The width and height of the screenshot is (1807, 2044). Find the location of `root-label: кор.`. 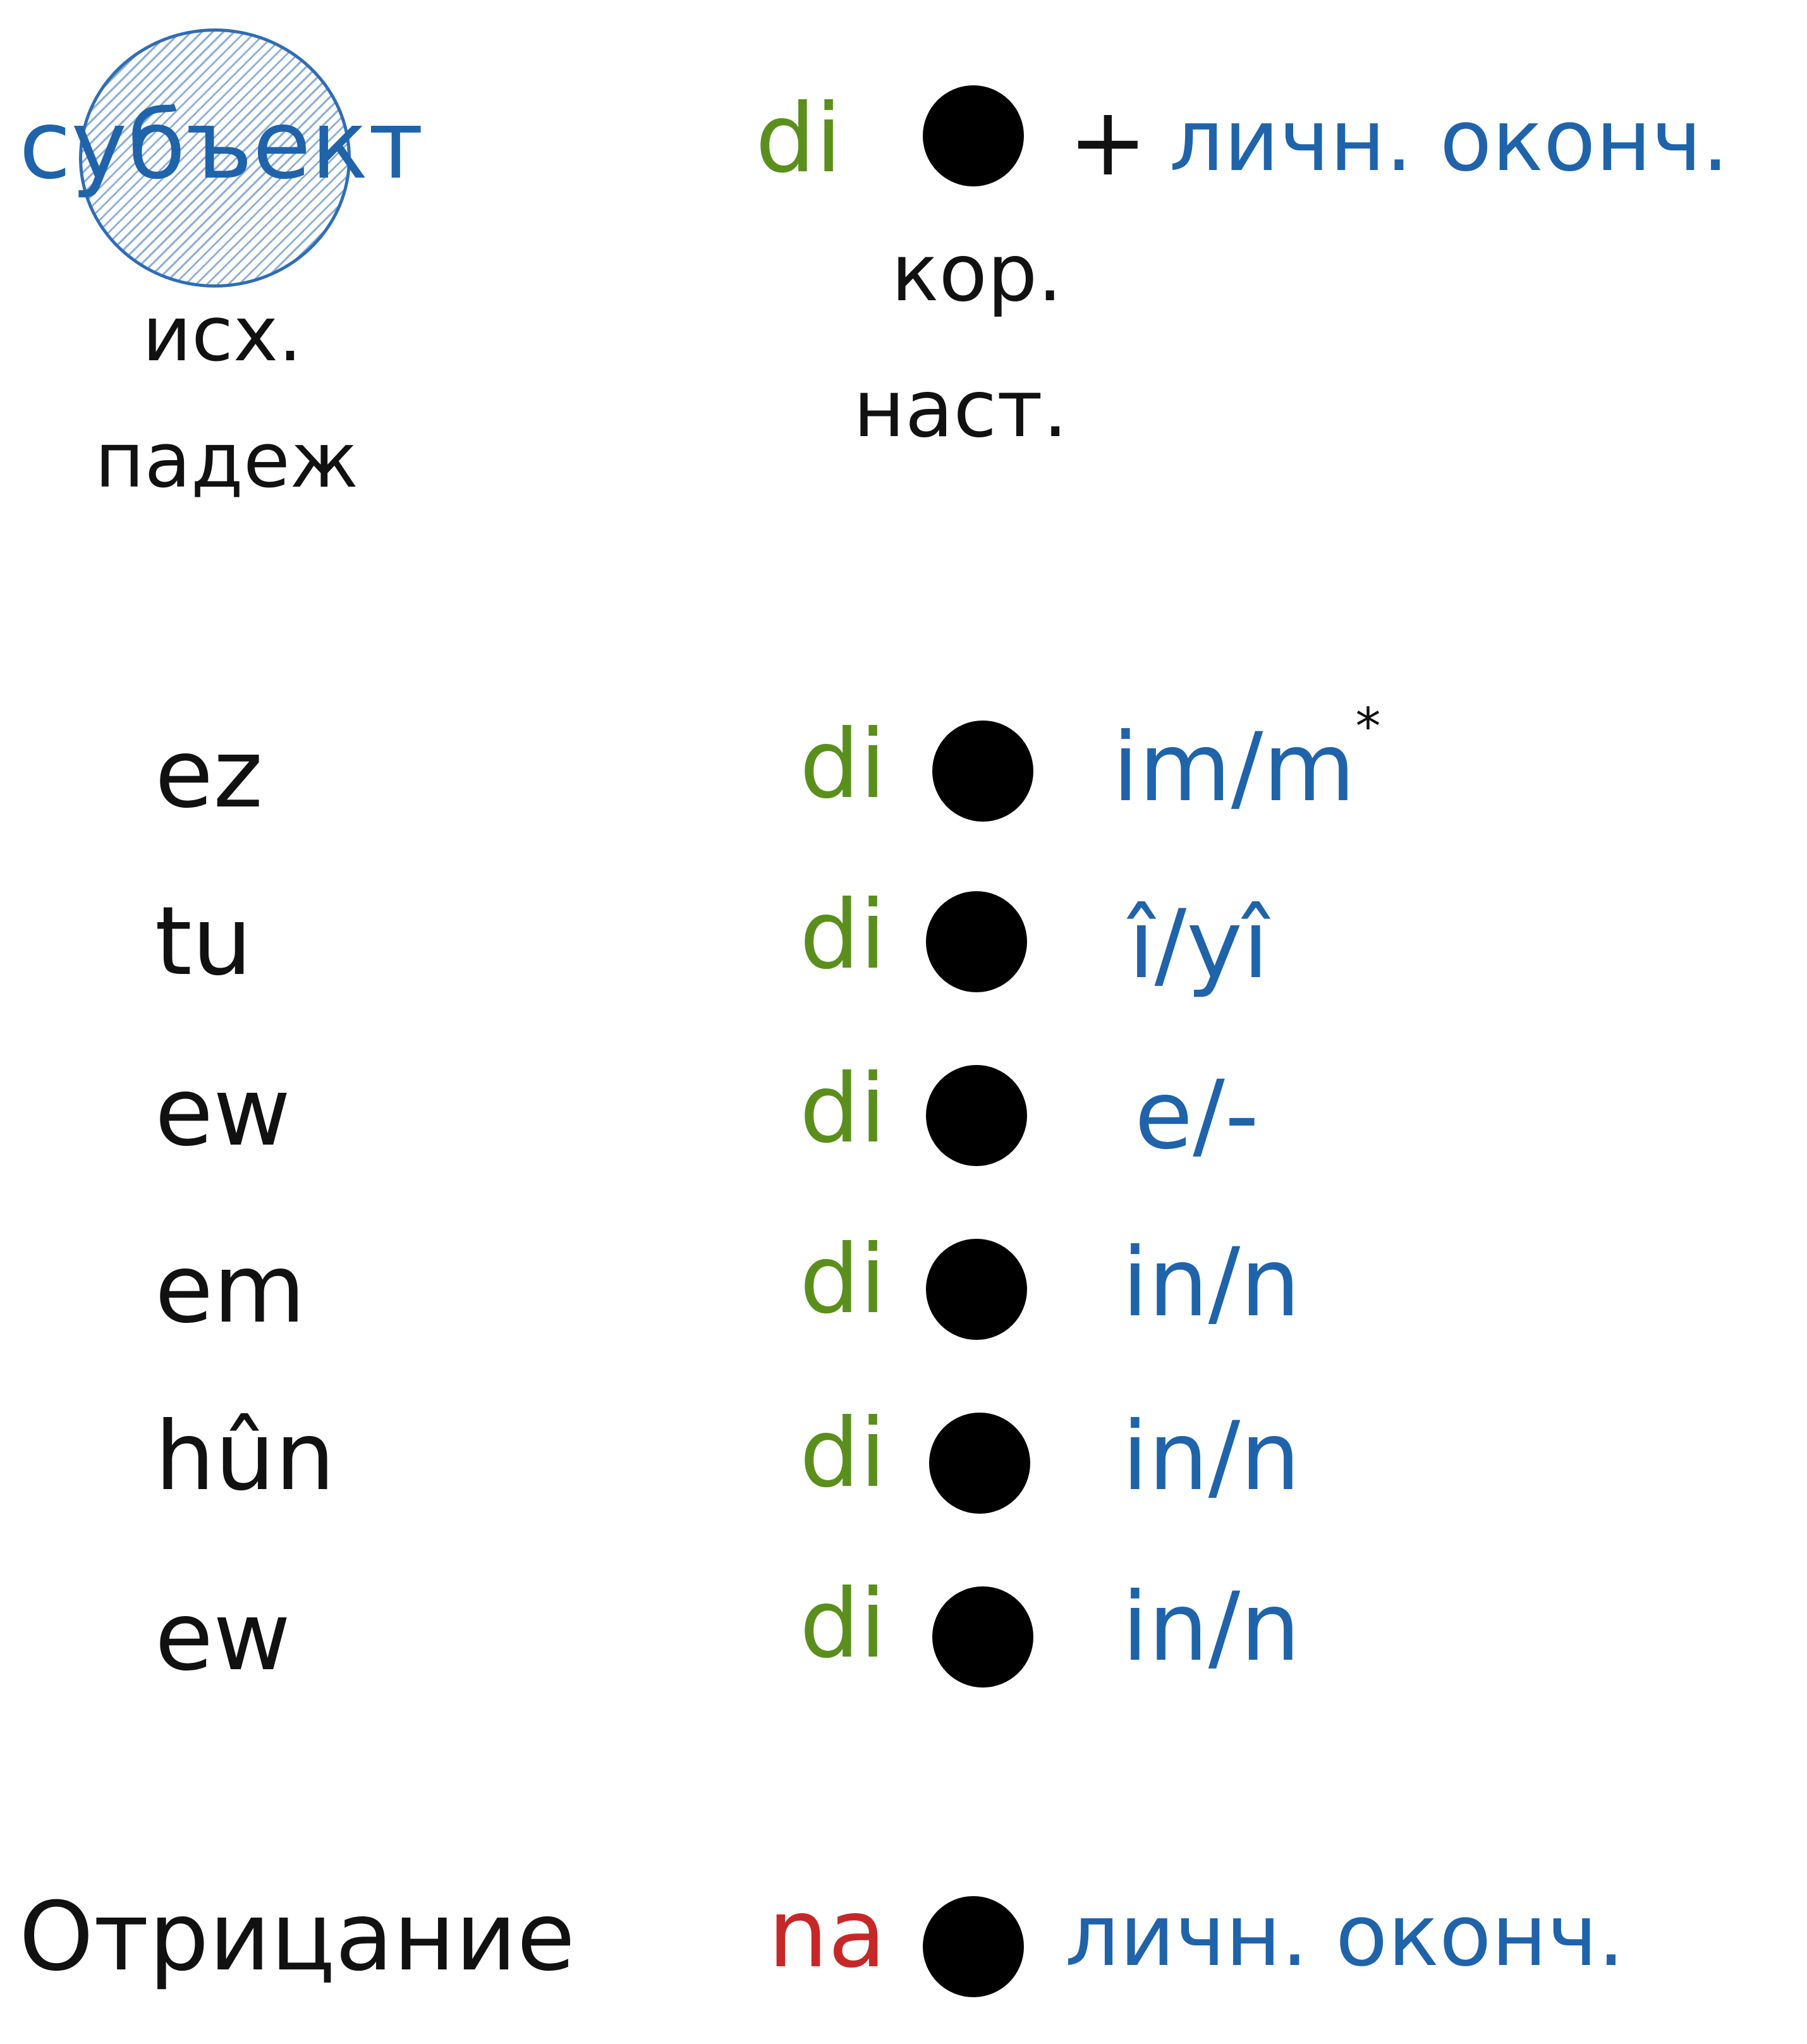

root-label: кор. is located at coordinates (977, 273).